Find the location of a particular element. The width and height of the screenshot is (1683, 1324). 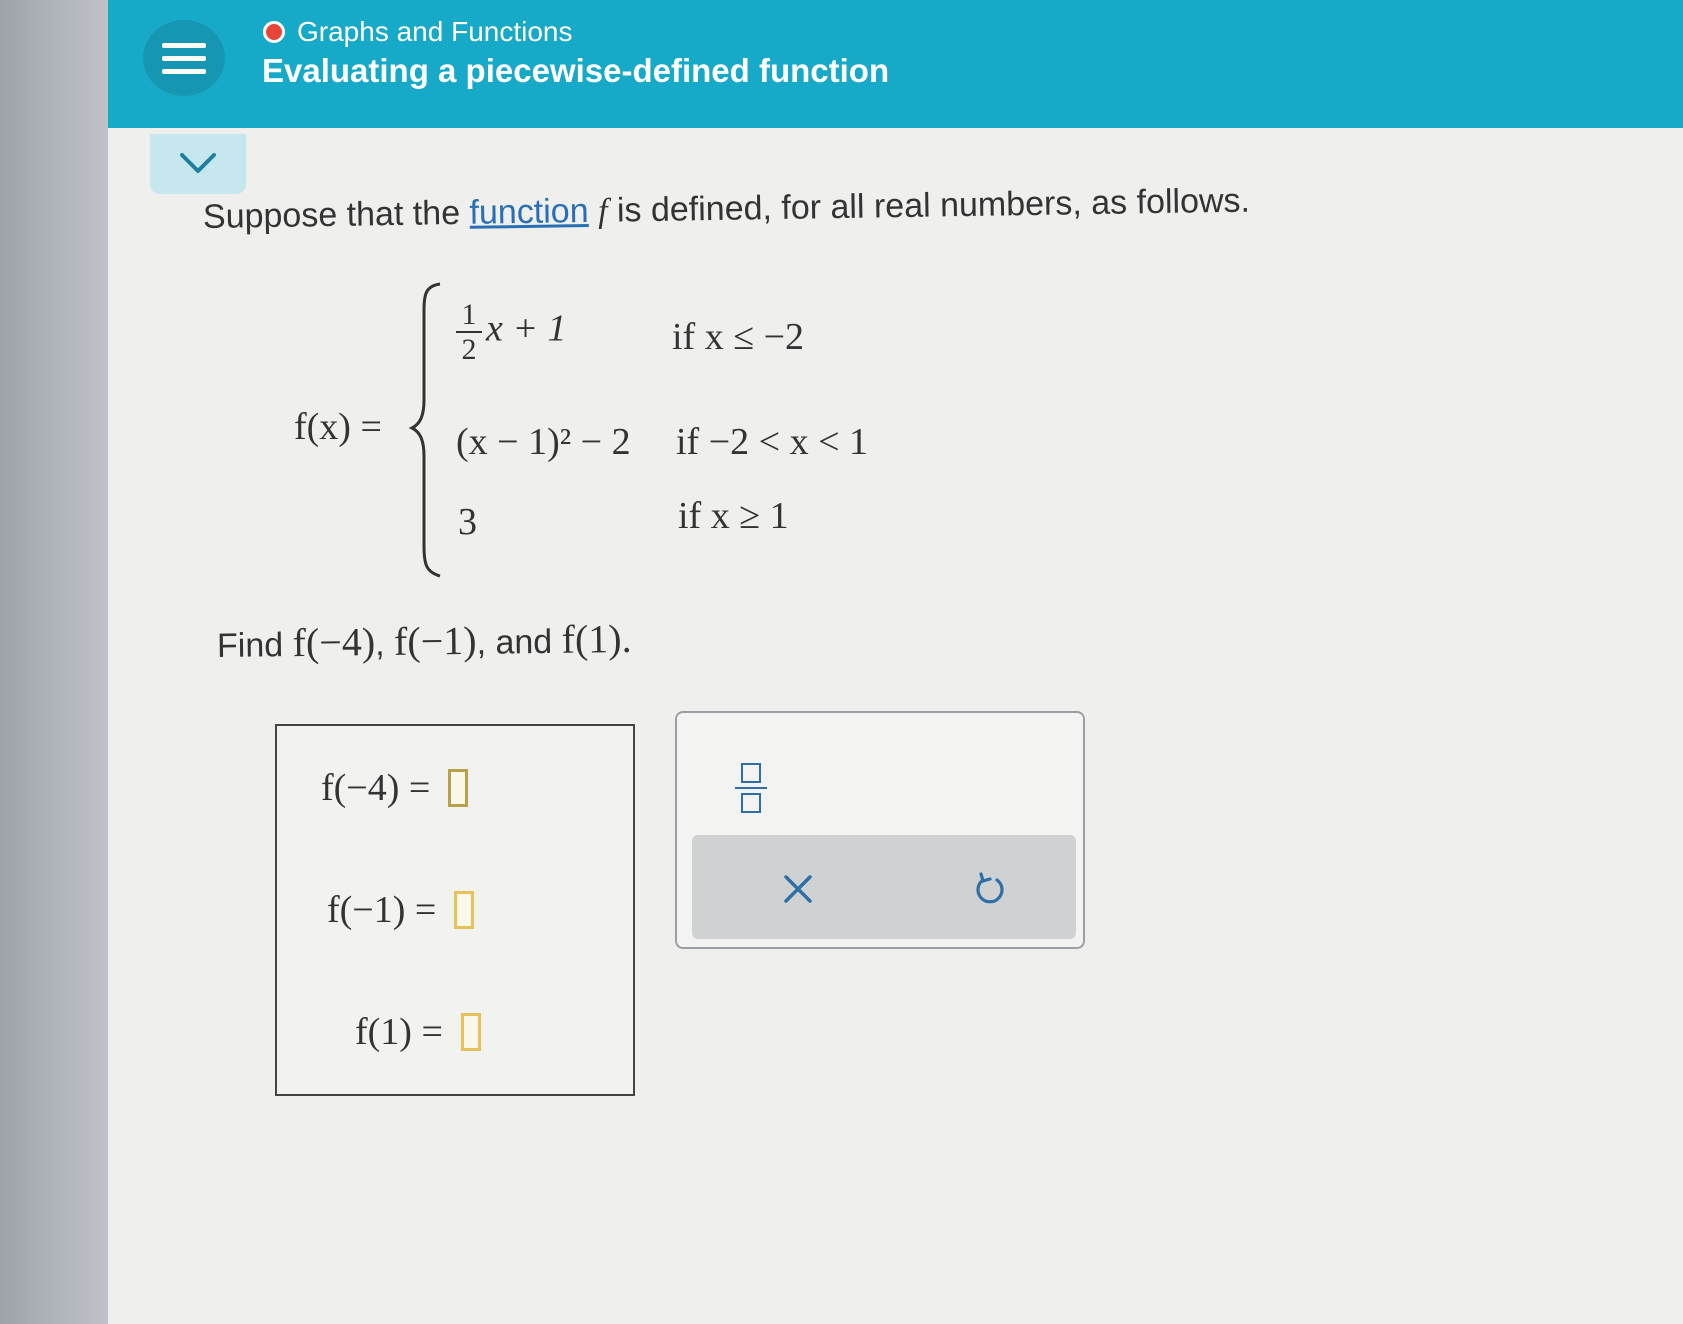

intro-var: f is located at coordinates (602, 211).